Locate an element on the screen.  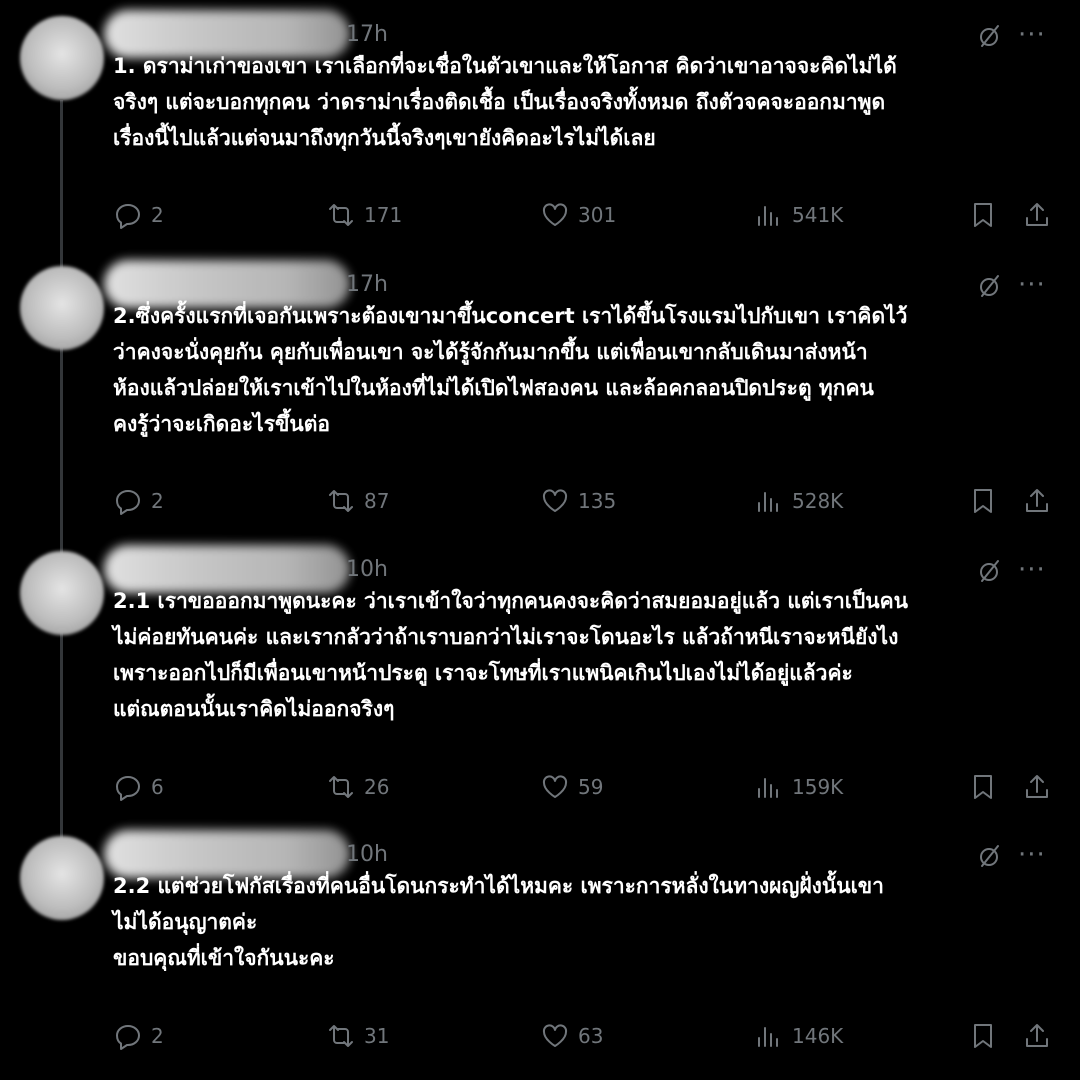
views-button: 146K is located at coordinates (798, 1036).